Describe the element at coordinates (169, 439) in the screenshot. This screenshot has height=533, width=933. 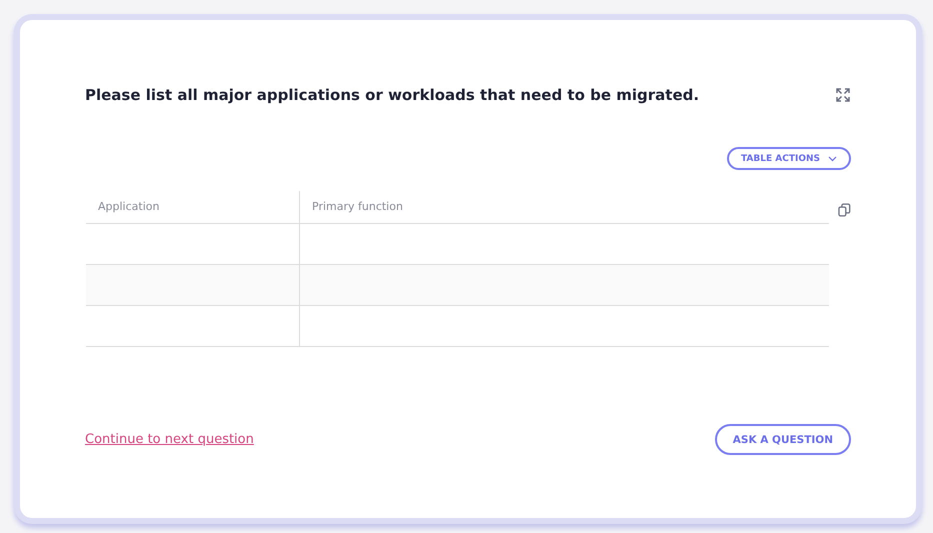
I see `continue-link: Continue to next question` at that location.